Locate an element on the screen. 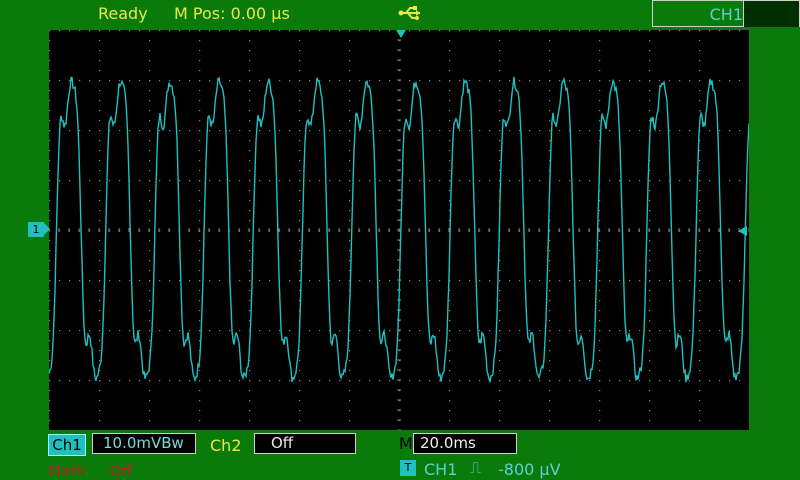  trigger-level-icon is located at coordinates (742, 231).